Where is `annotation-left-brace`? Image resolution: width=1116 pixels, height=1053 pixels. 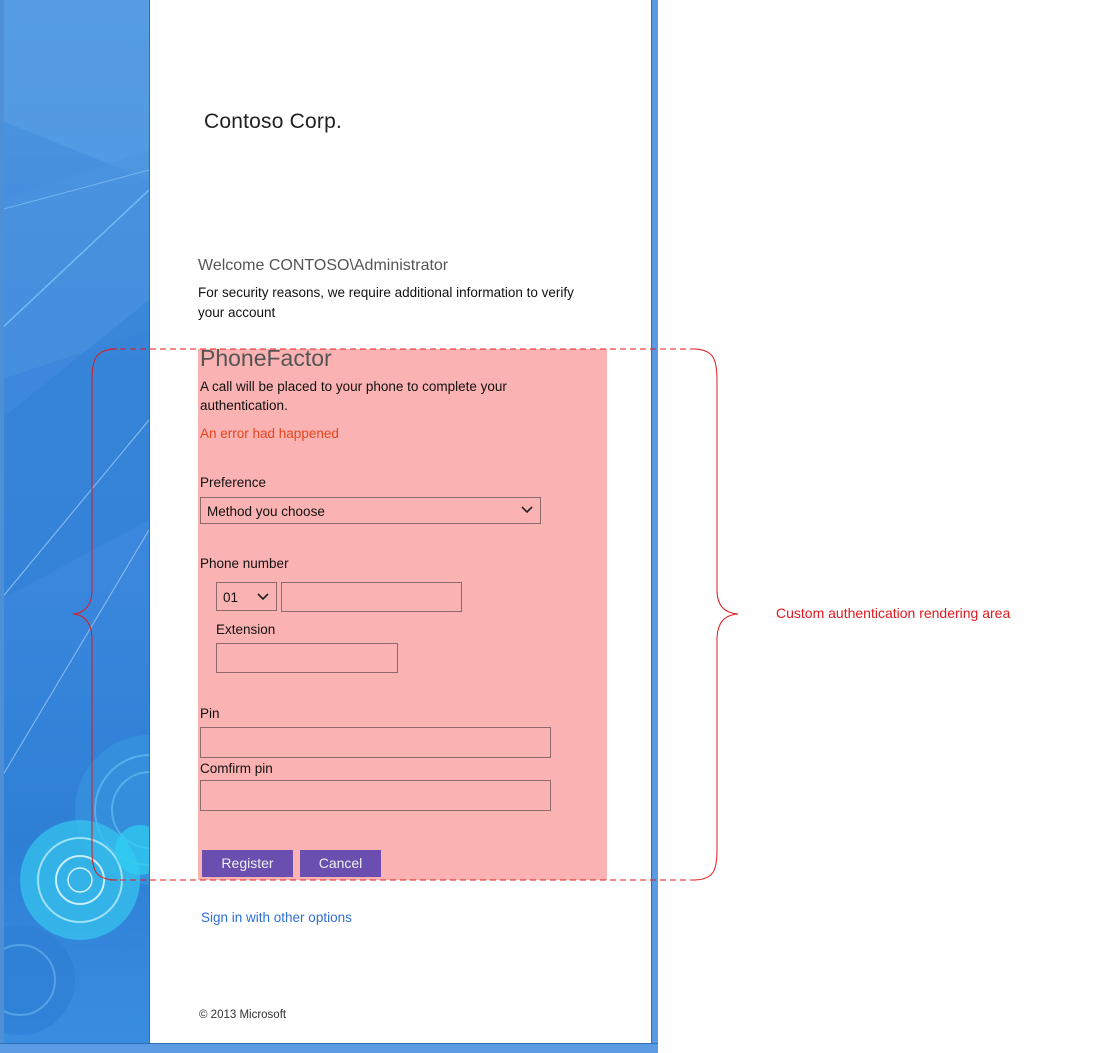
annotation-left-brace is located at coordinates (95, 614).